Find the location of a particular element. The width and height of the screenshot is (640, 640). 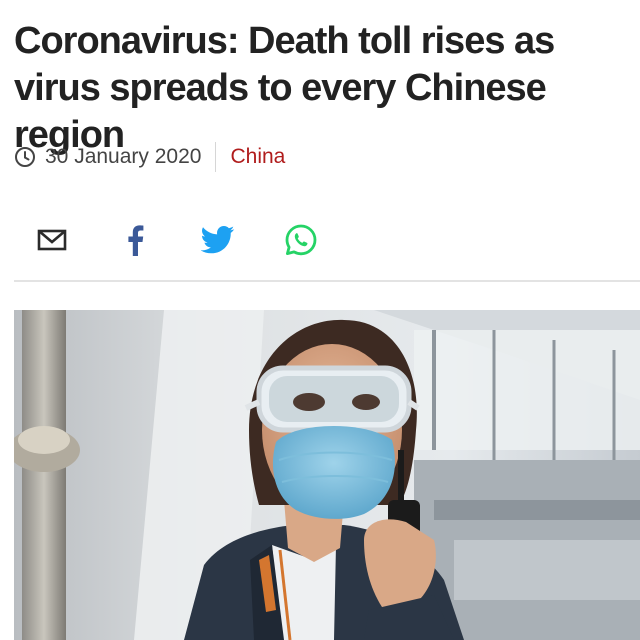

email-share-button is located at coordinates (52, 240).